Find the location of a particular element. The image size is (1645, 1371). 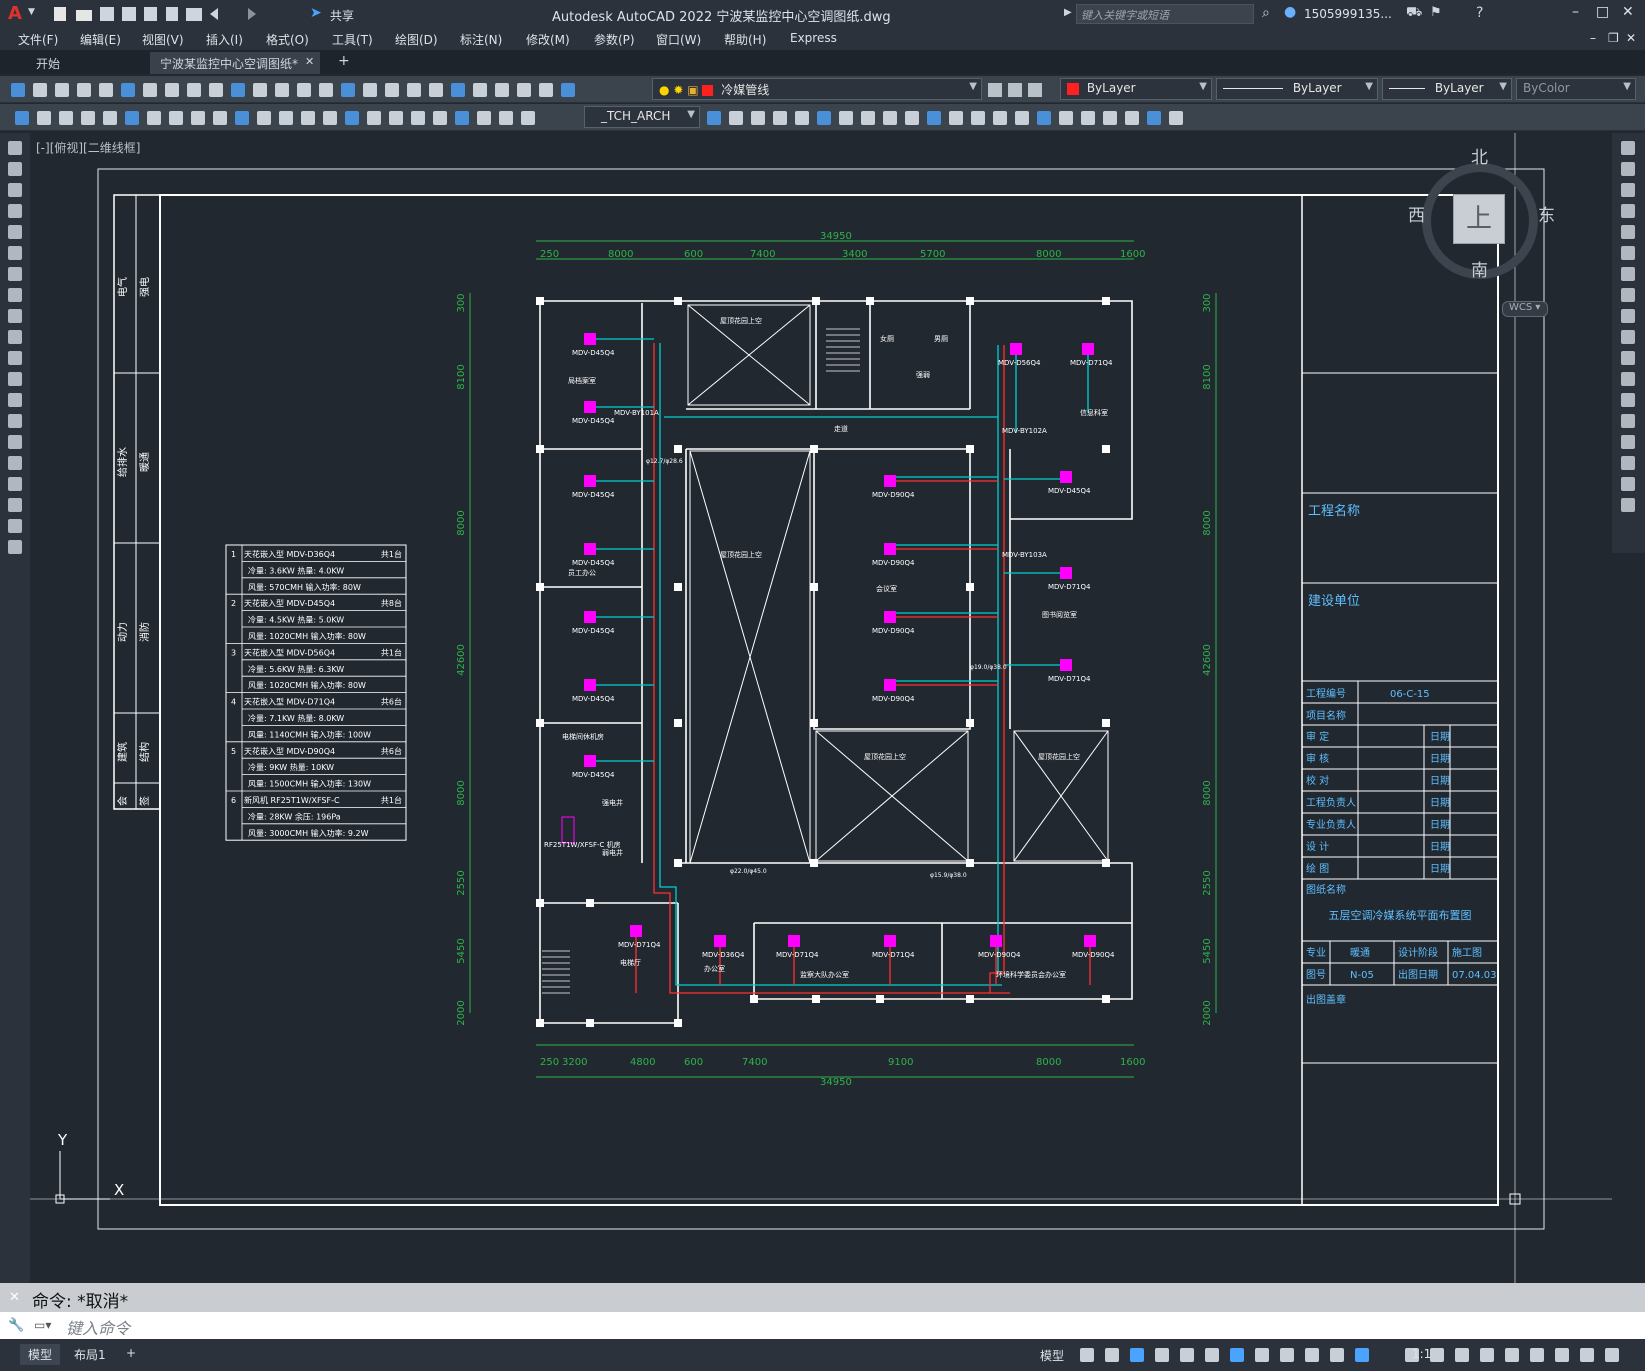

gradient-icon is located at coordinates (15, 463).